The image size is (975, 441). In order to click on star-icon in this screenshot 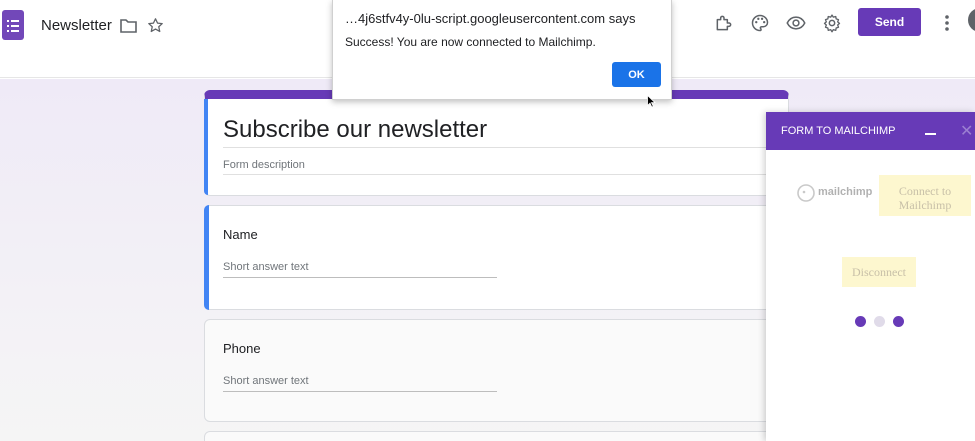, I will do `click(155, 25)`.